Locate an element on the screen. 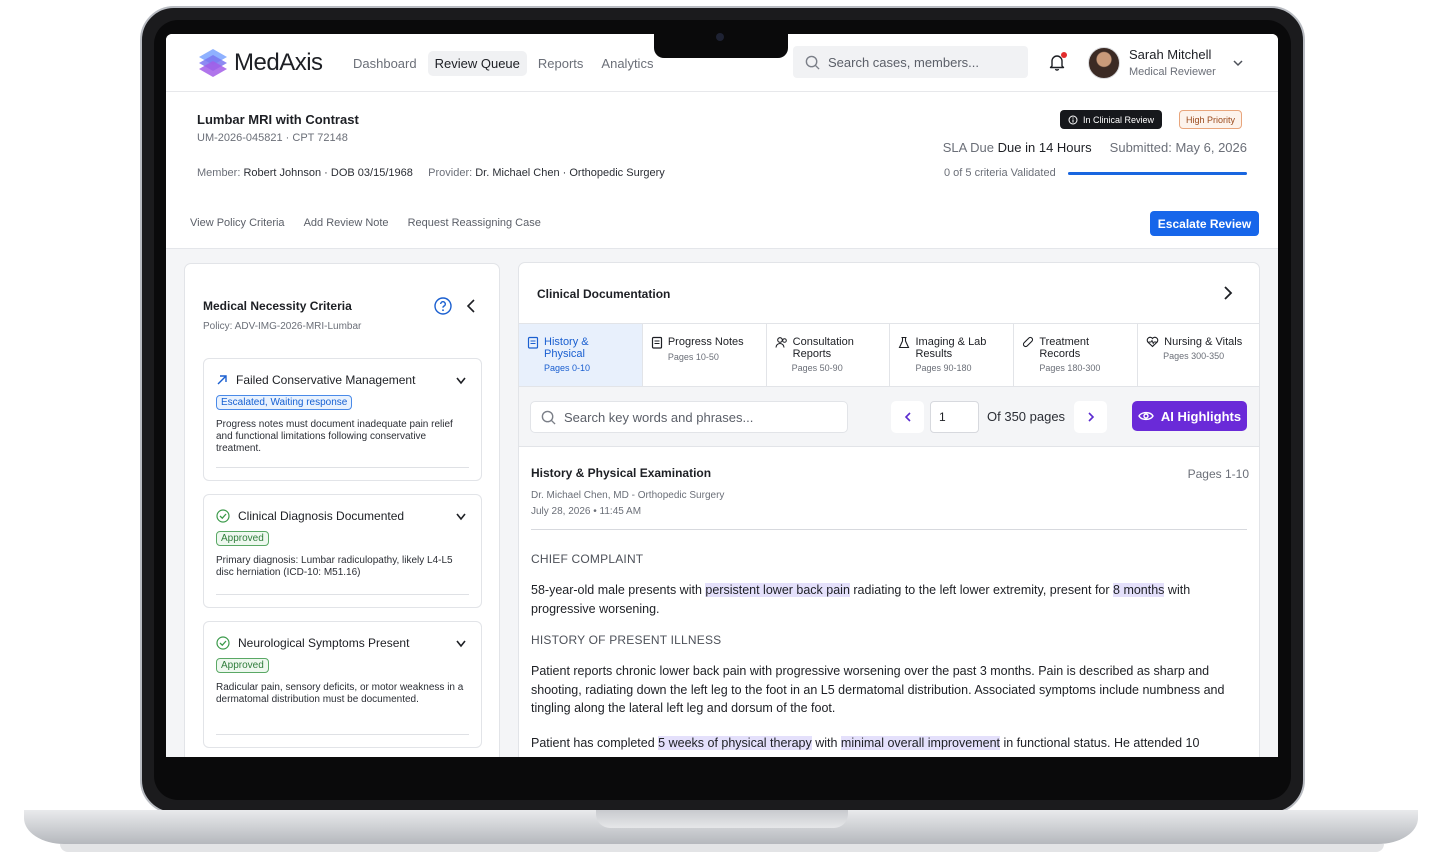 This screenshot has height=856, width=1448. next-page-button is located at coordinates (1090, 417).